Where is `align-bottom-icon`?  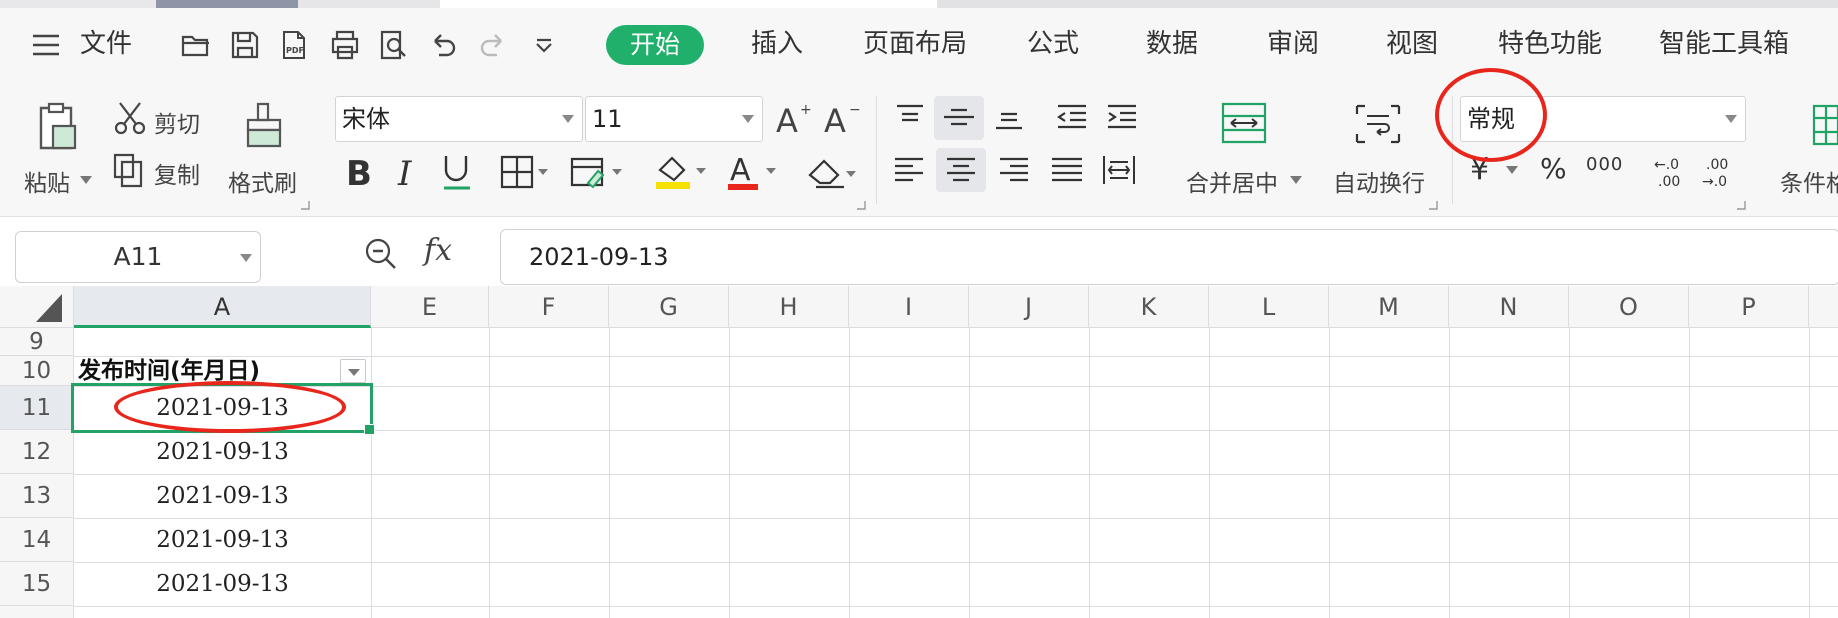 align-bottom-icon is located at coordinates (1009, 117).